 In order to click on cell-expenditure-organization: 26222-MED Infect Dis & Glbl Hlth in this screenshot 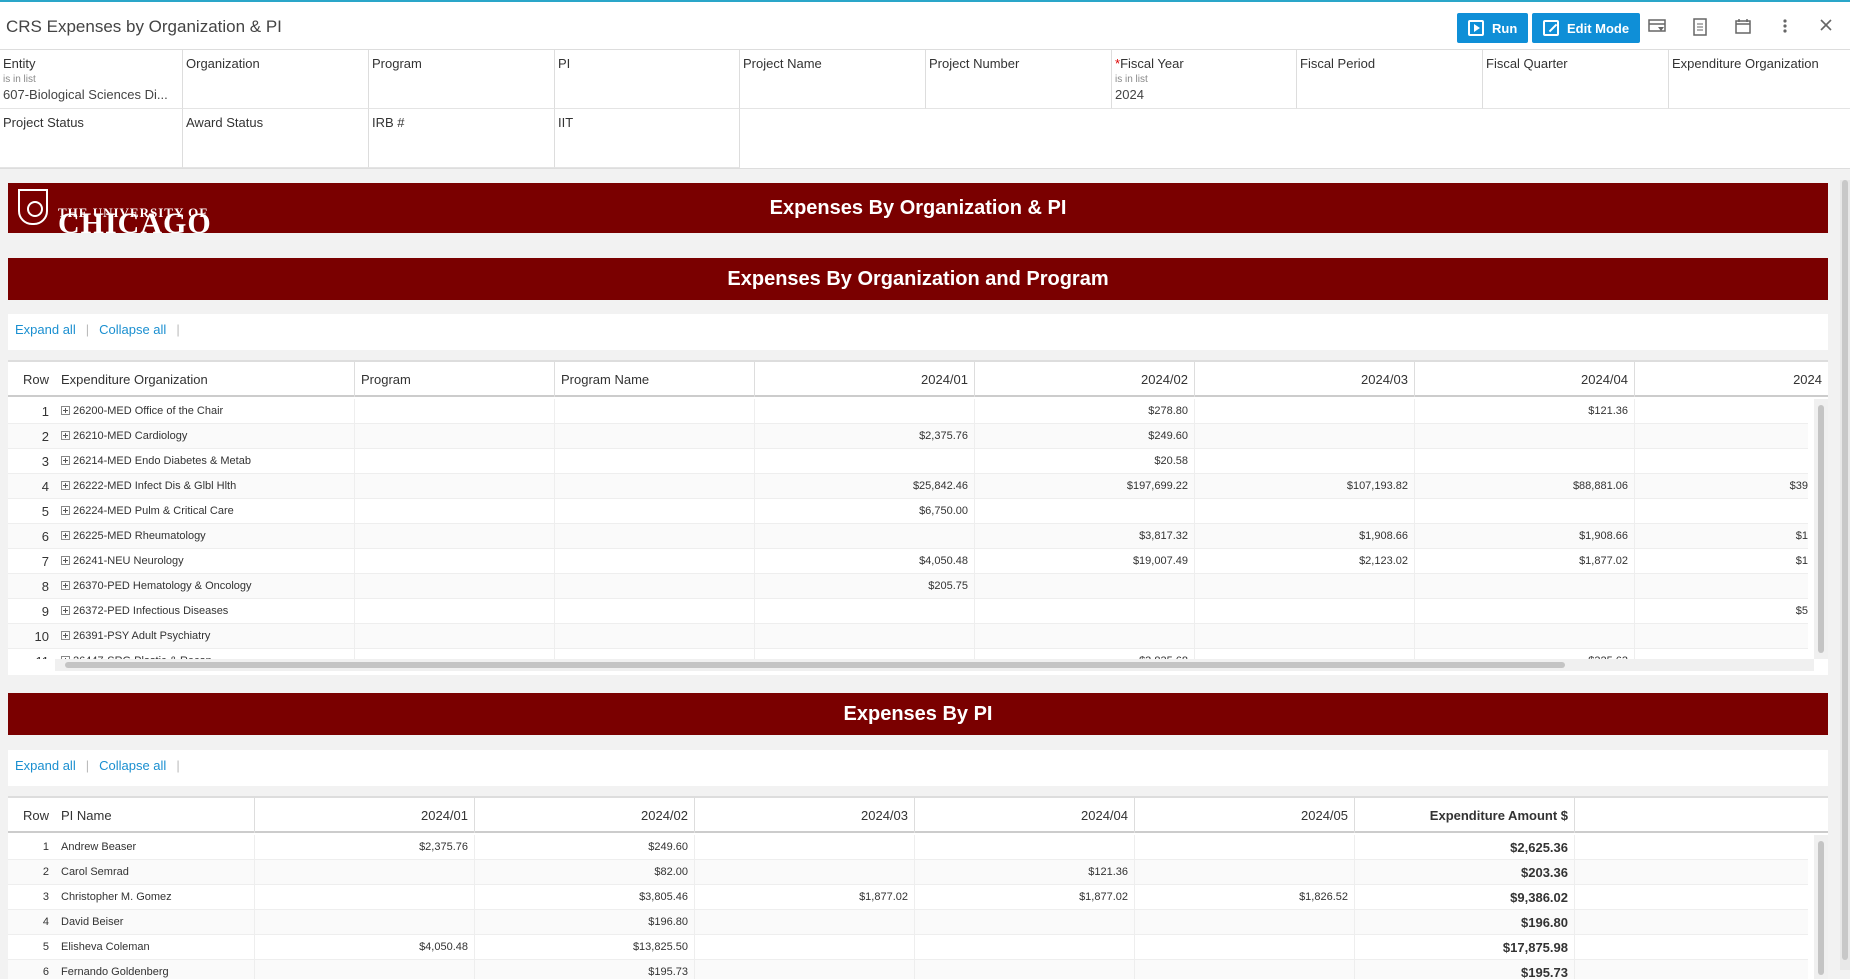, I will do `click(205, 486)`.